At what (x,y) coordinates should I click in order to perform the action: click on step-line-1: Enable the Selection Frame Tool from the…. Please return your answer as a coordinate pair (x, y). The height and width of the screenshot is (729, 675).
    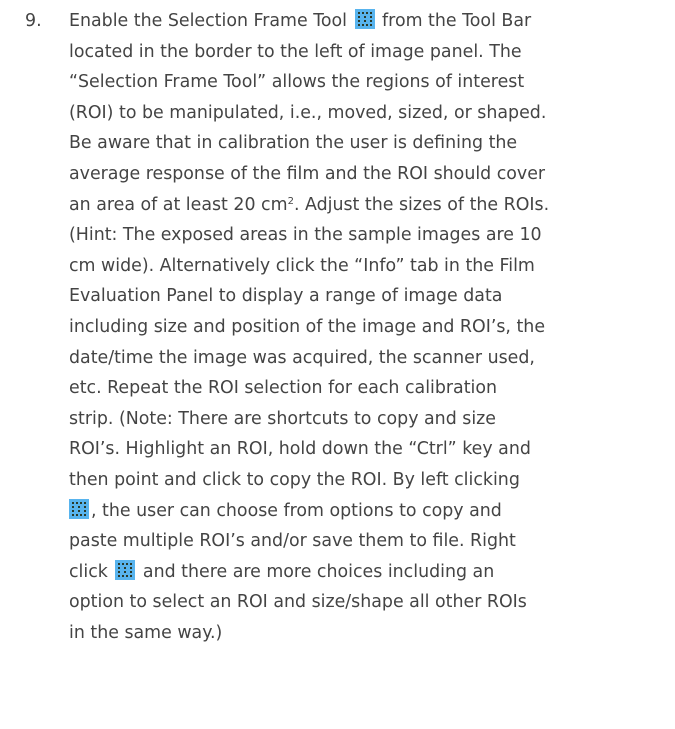
    Looking at the image, I should click on (300, 20).